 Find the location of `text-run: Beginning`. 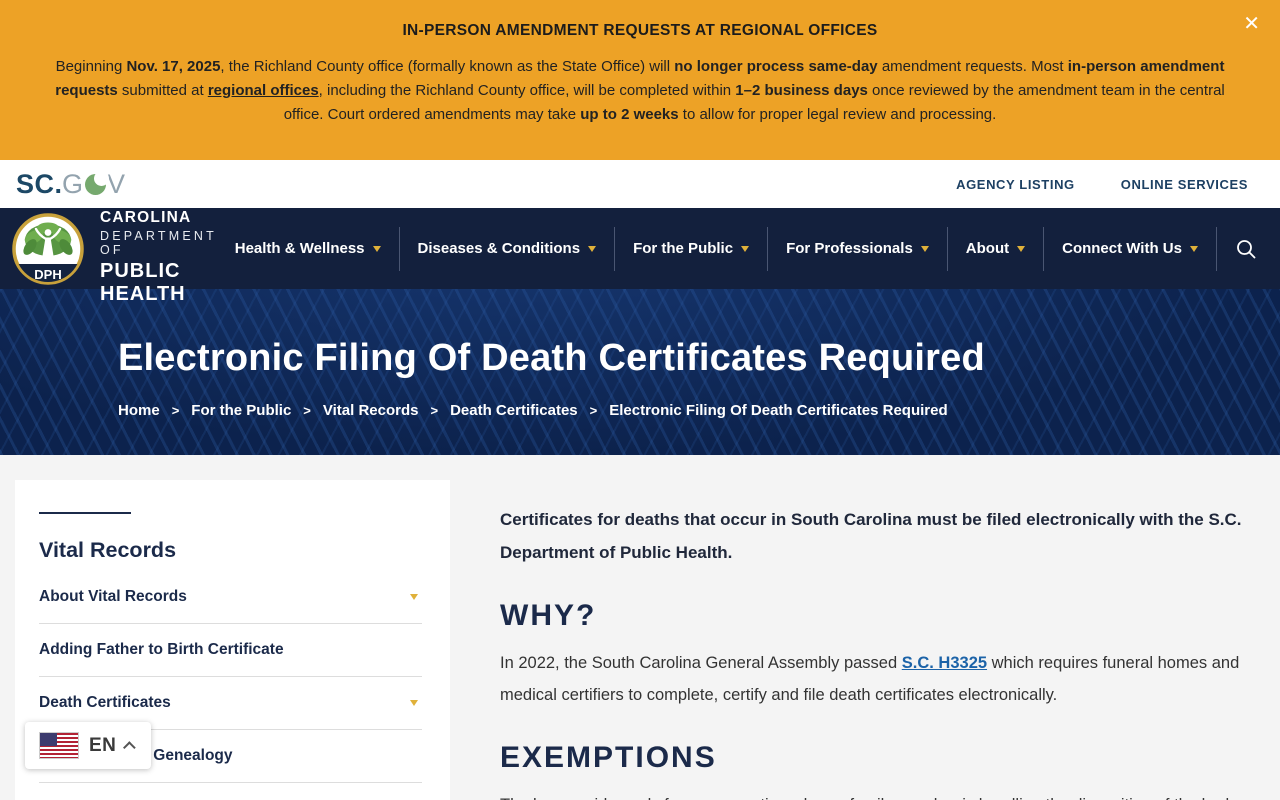

text-run: Beginning is located at coordinates (91, 66).